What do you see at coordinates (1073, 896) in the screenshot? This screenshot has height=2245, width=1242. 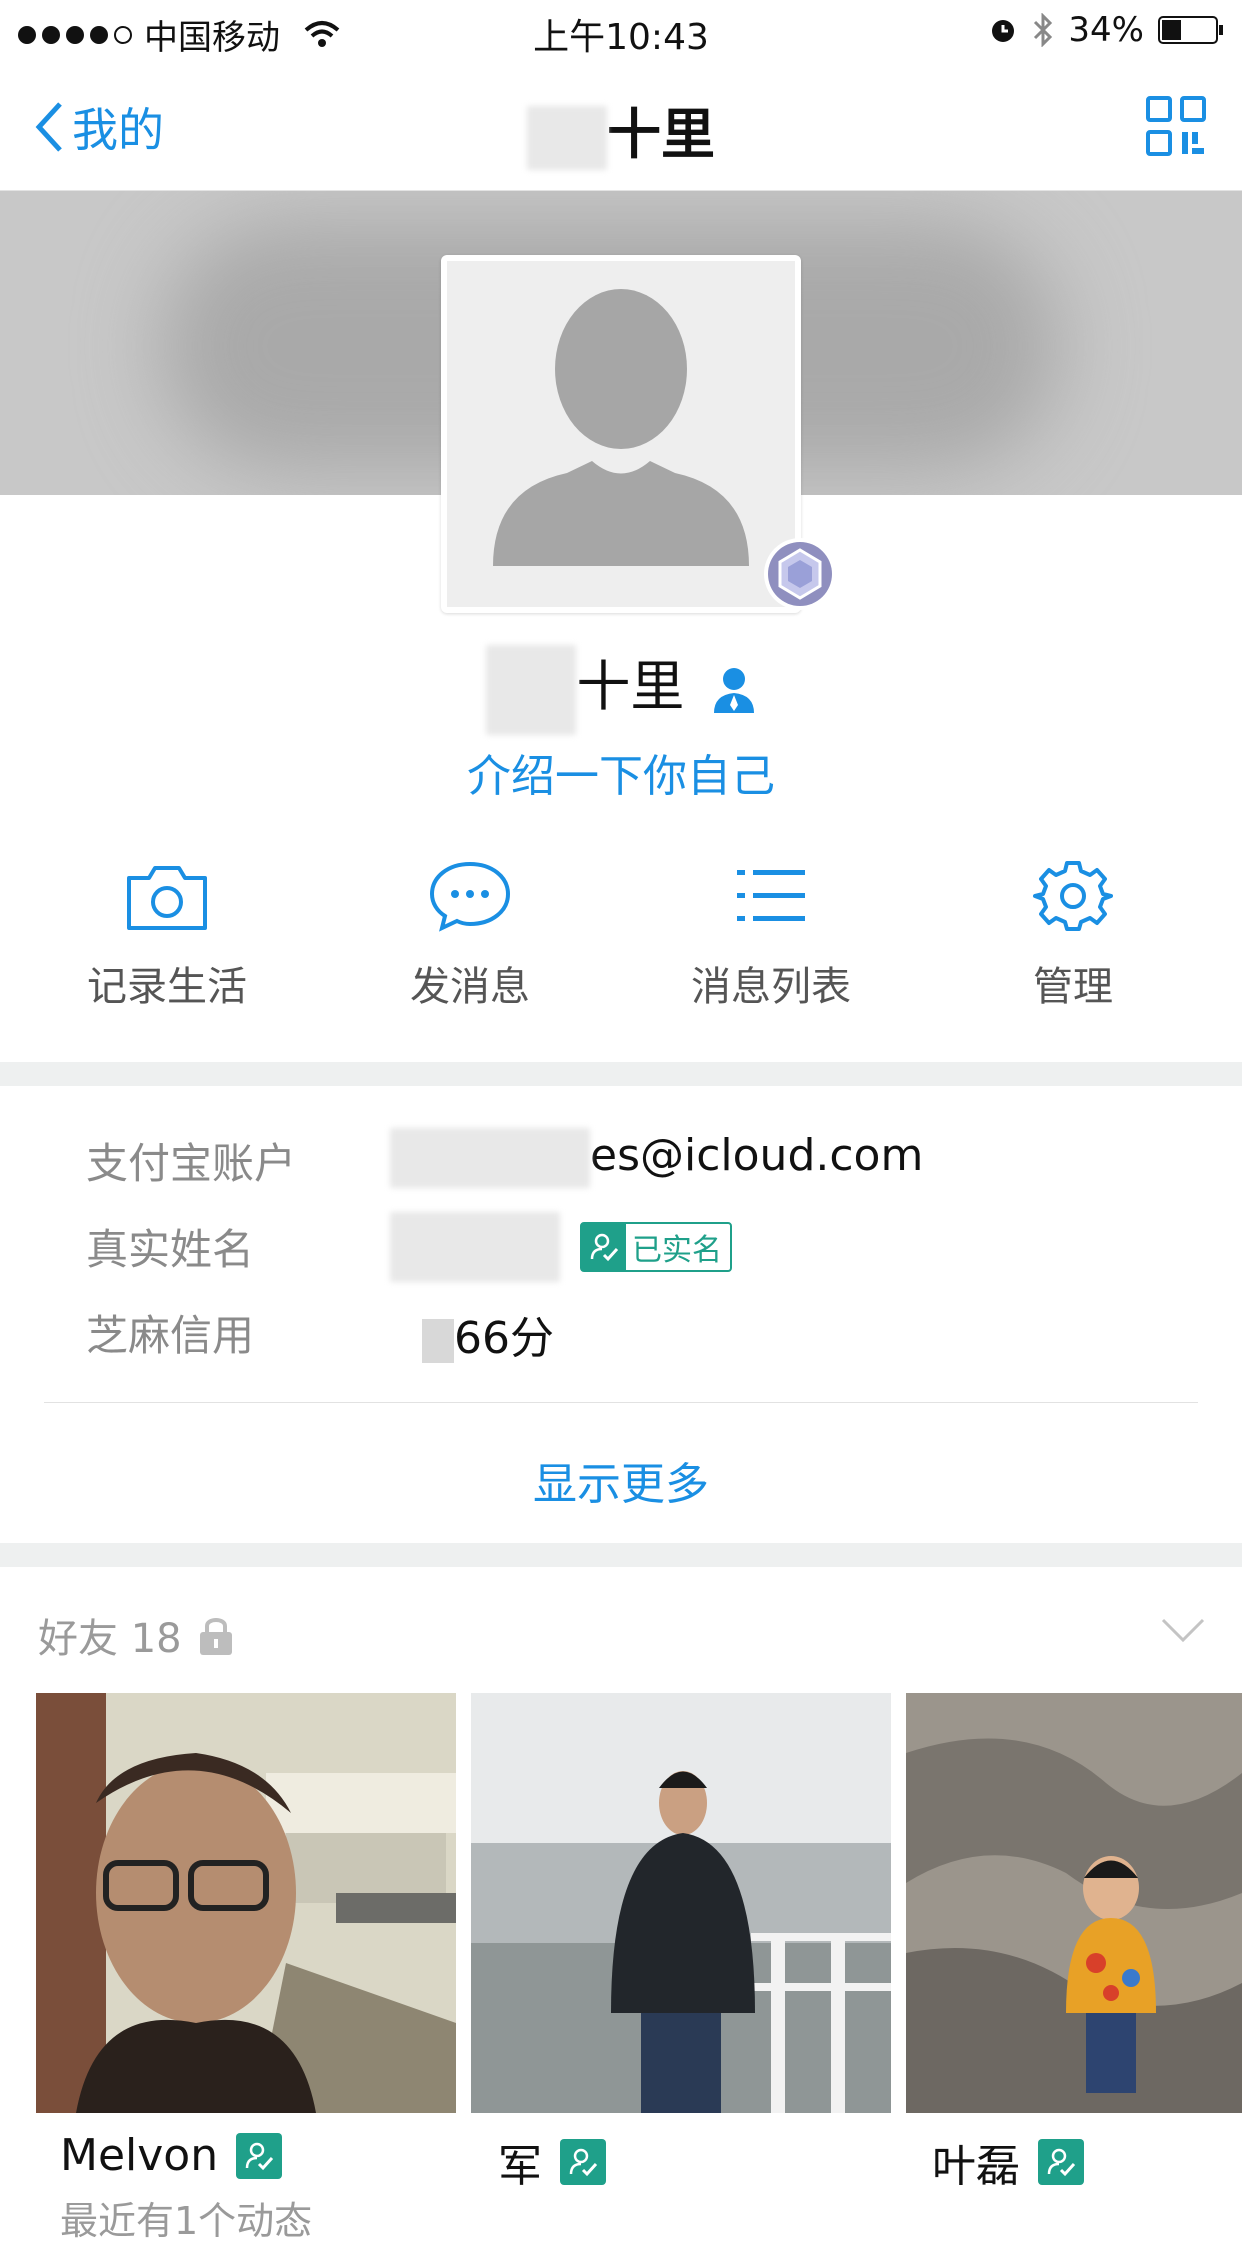 I see `gear-icon` at bounding box center [1073, 896].